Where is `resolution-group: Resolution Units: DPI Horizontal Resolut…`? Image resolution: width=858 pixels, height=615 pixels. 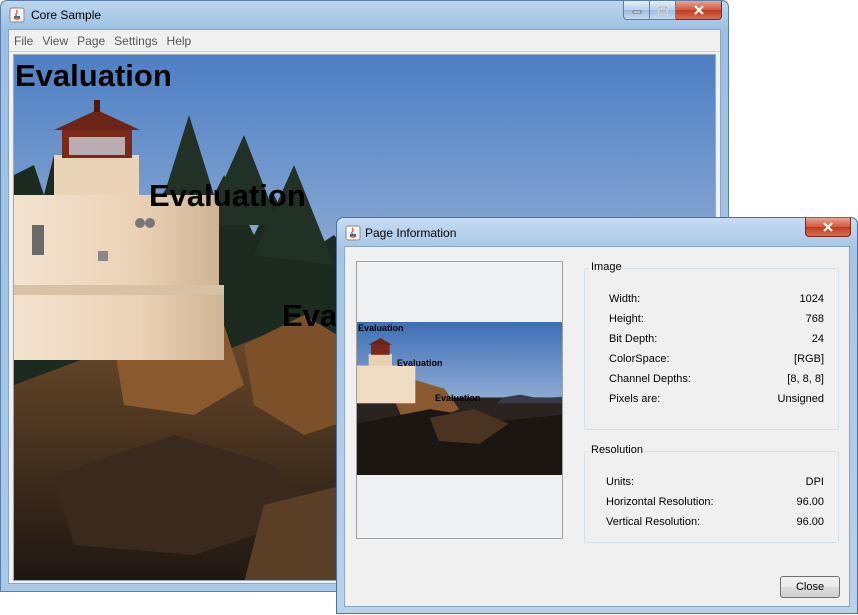
resolution-group: Resolution Units: DPI Horizontal Resolut… is located at coordinates (711, 493).